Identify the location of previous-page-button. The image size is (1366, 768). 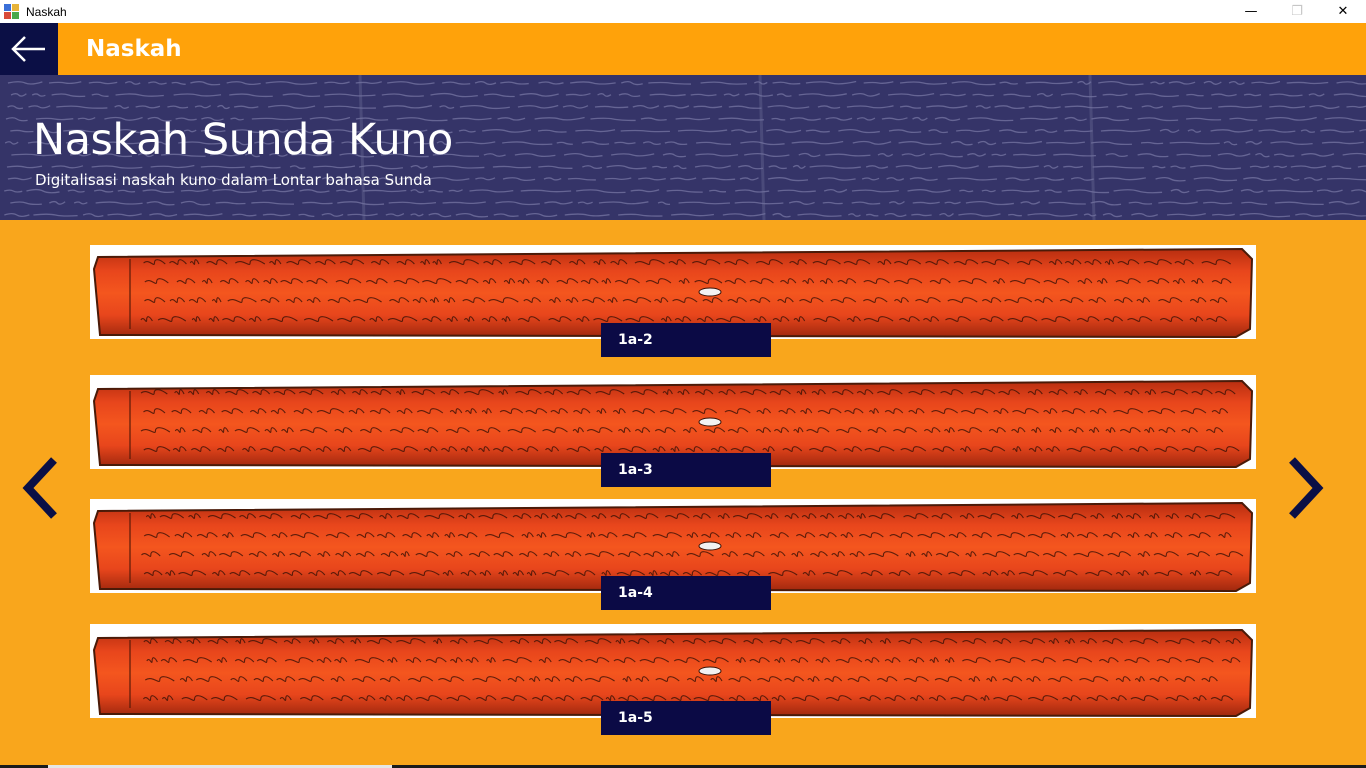
(40, 488).